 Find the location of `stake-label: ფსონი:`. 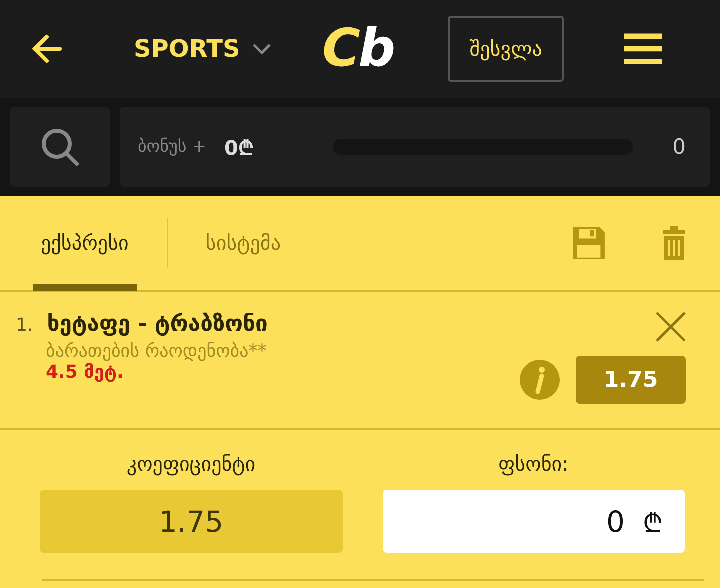

stake-label: ფსონი: is located at coordinates (533, 464).